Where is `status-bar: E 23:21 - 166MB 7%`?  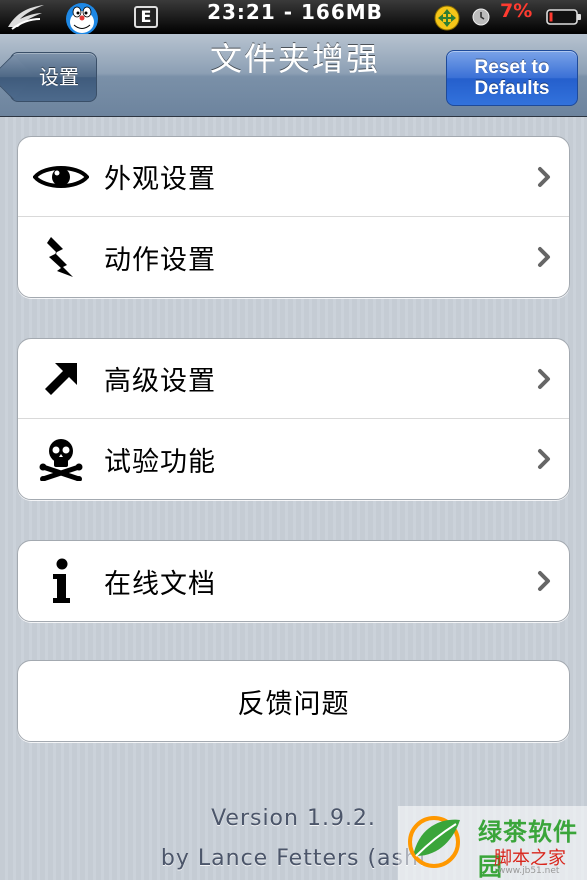
status-bar: E 23:21 - 166MB 7% is located at coordinates (293, 17).